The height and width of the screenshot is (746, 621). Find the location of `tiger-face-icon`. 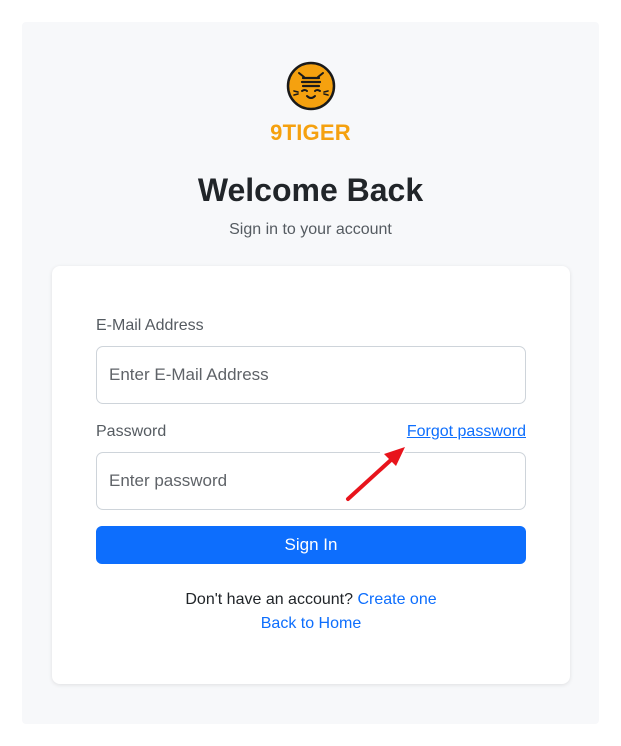

tiger-face-icon is located at coordinates (311, 86).